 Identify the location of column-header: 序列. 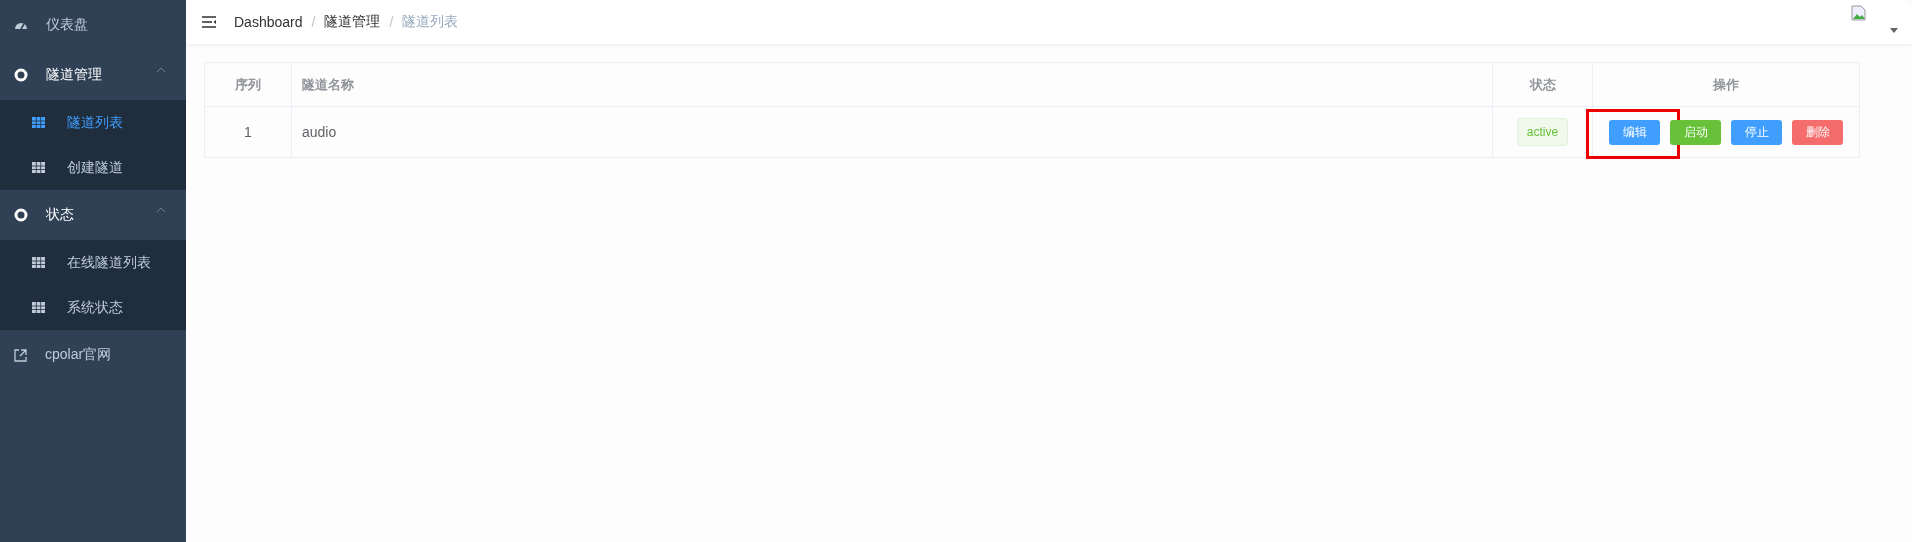
(248, 84).